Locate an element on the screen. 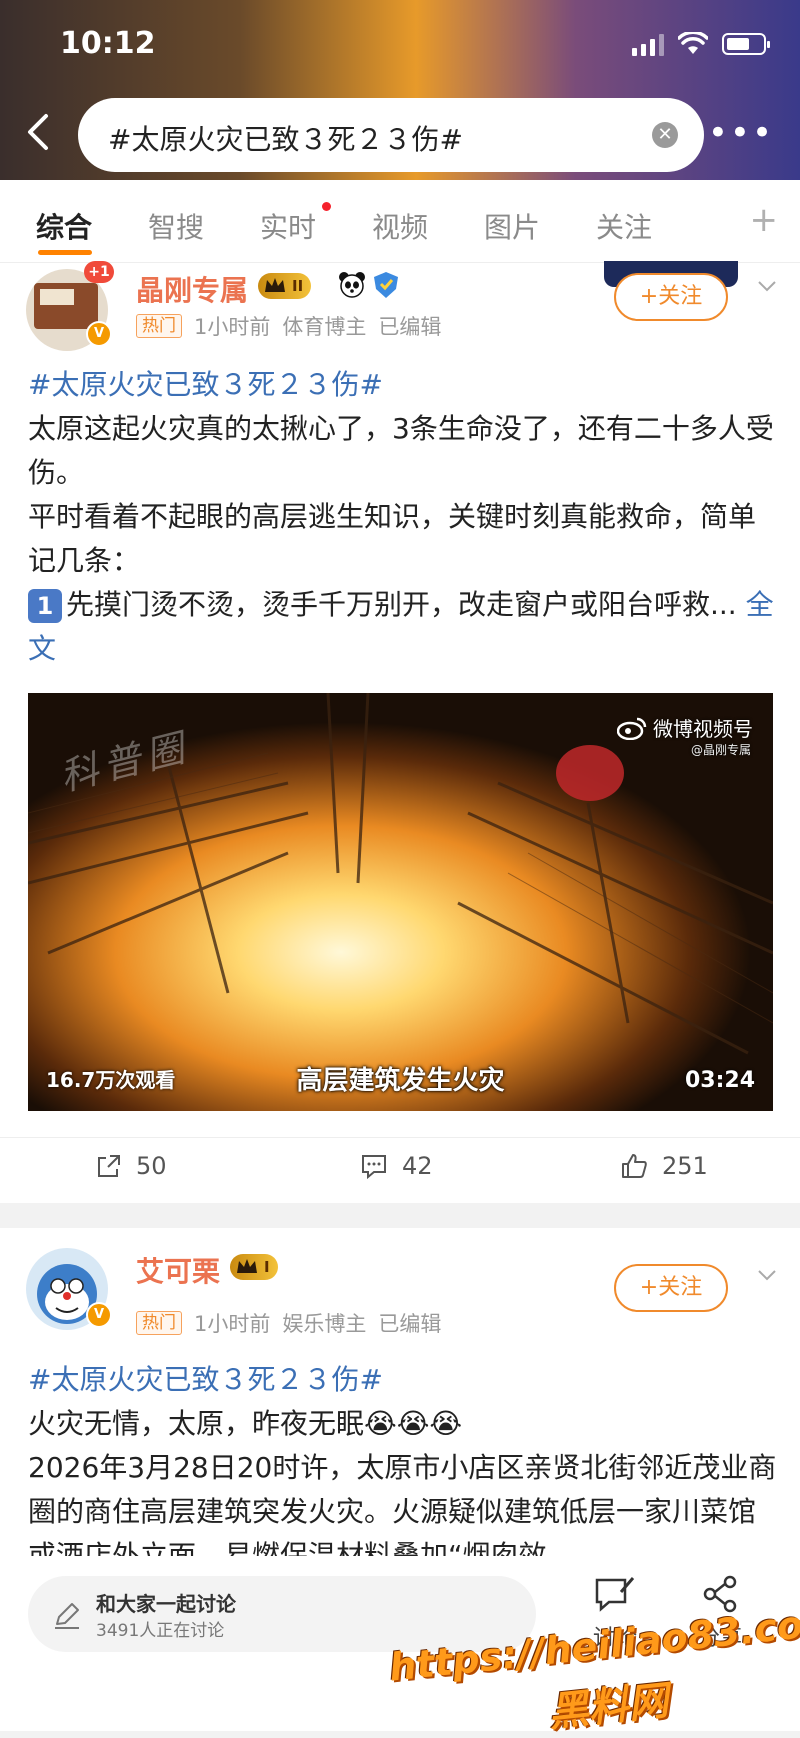 The height and width of the screenshot is (1738, 800). clear-icon: ✕ is located at coordinates (665, 135).